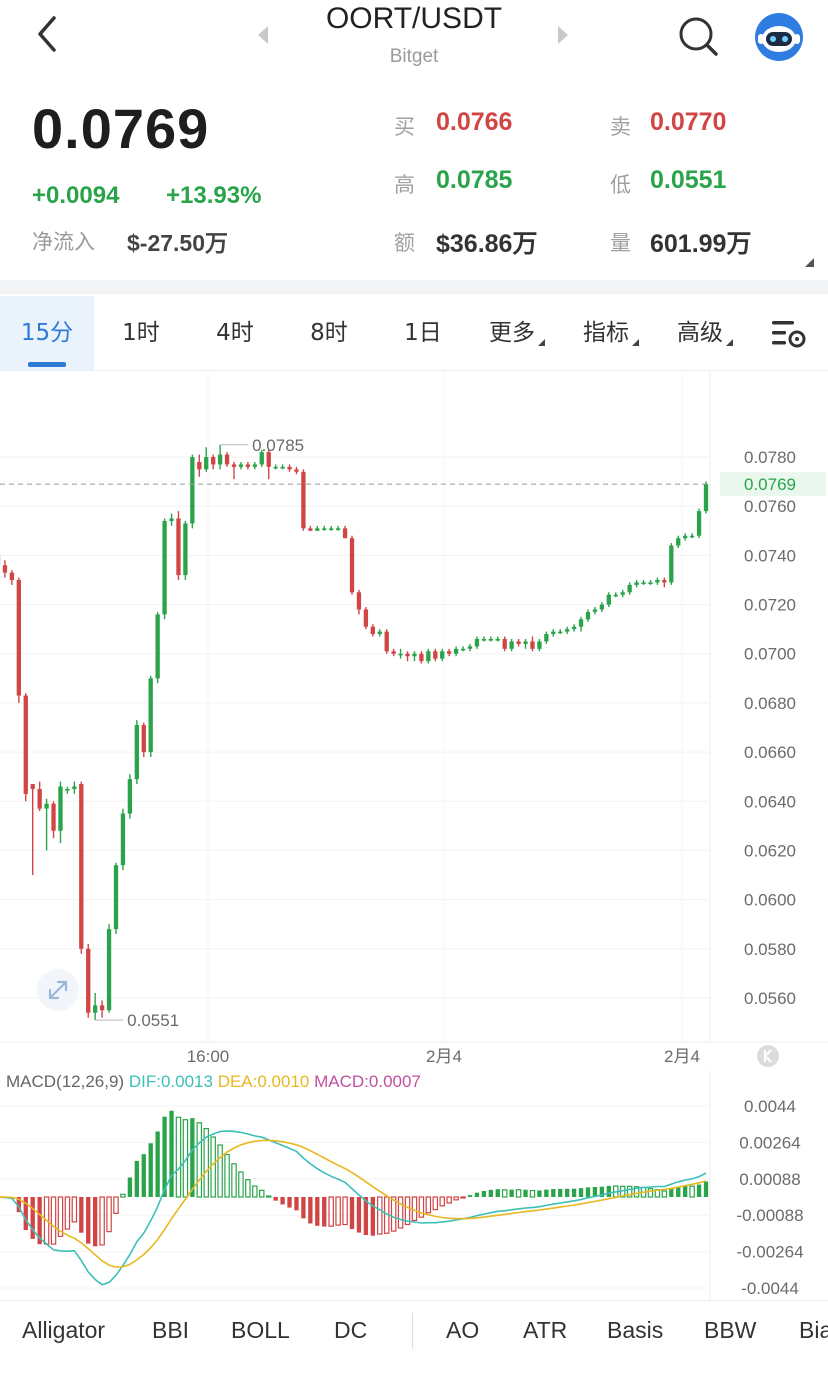  Describe the element at coordinates (462, 1330) in the screenshot. I see `indicator-ao: AO` at that location.